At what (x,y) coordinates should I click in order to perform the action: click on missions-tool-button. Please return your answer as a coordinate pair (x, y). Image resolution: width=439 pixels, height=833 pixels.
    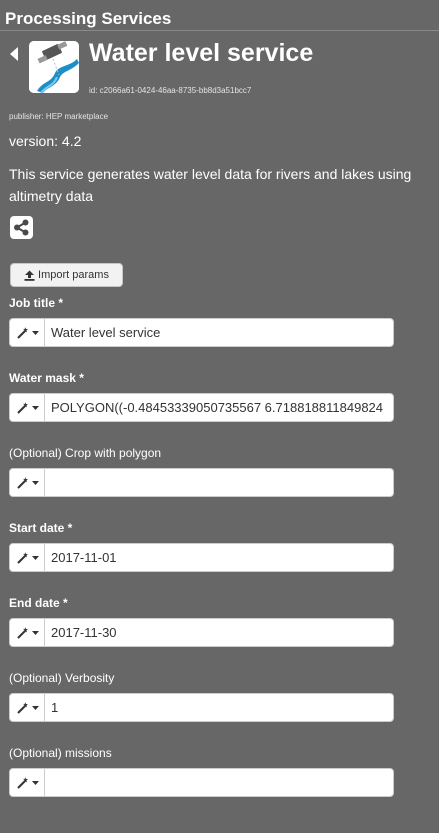
    Looking at the image, I should click on (27, 782).